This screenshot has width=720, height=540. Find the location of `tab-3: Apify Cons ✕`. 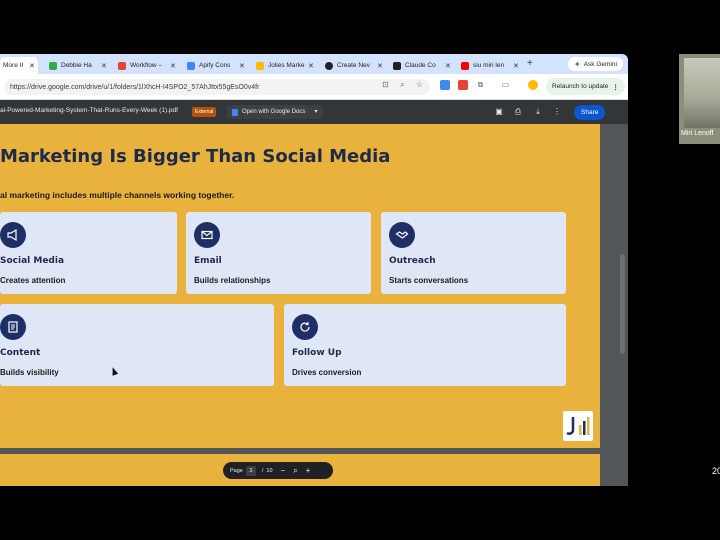

tab-3: Apify Cons ✕ is located at coordinates (217, 65).